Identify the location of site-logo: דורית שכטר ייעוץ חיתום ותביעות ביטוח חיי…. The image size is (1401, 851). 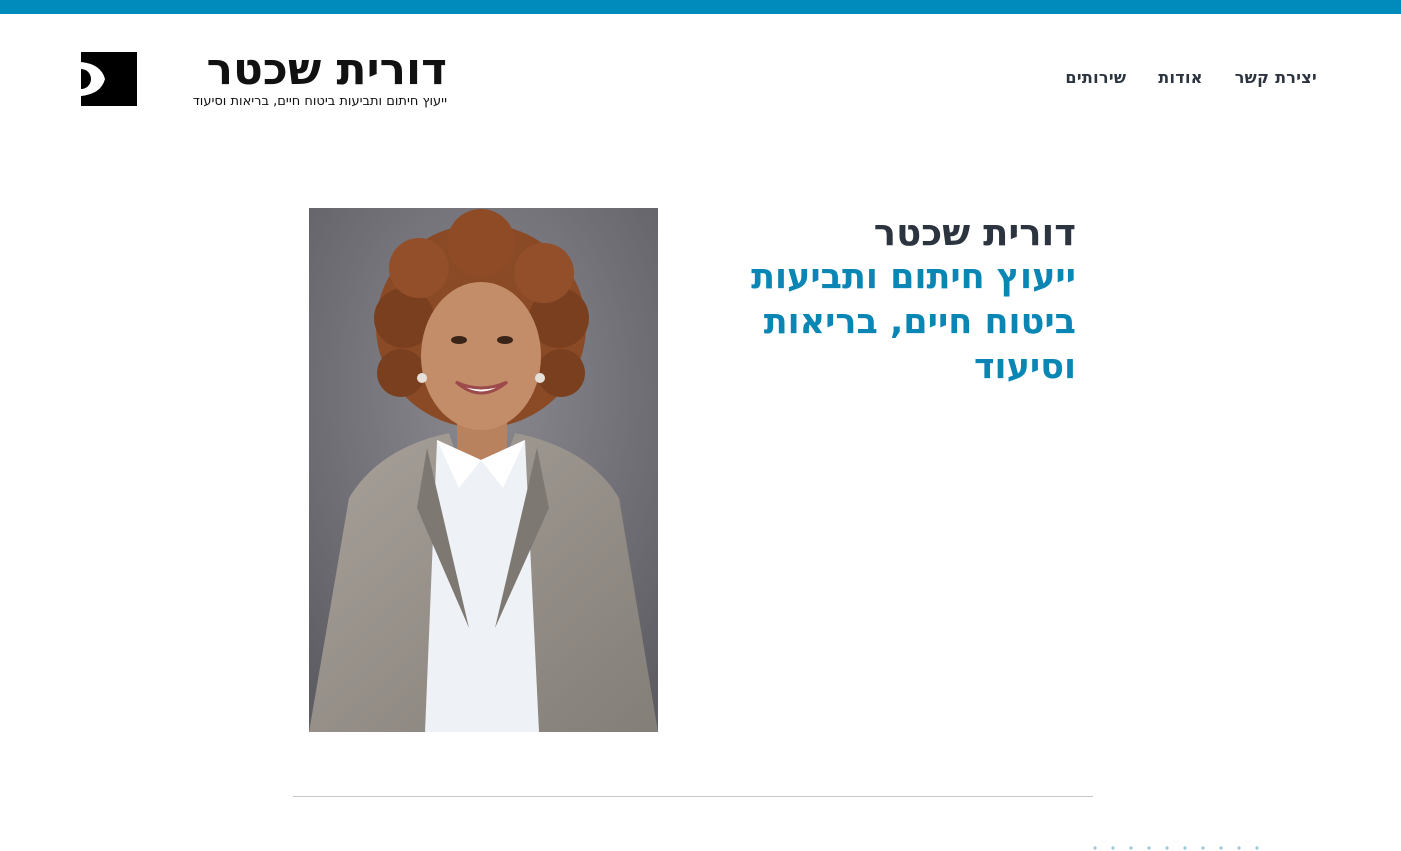
(264, 79).